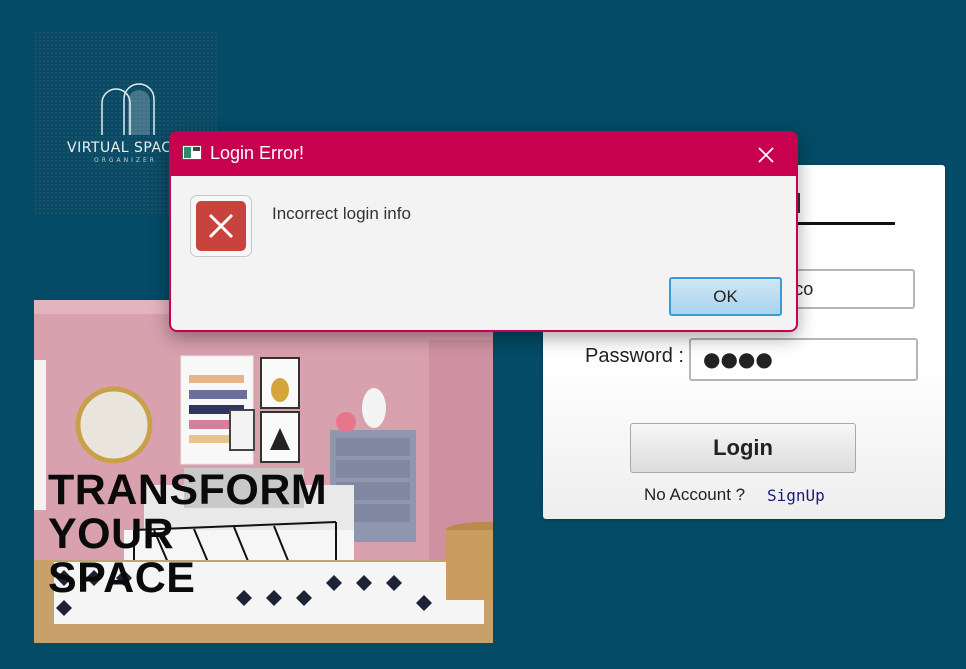 The height and width of the screenshot is (669, 966). Describe the element at coordinates (803, 359) in the screenshot. I see `password-field: ●●●●` at that location.